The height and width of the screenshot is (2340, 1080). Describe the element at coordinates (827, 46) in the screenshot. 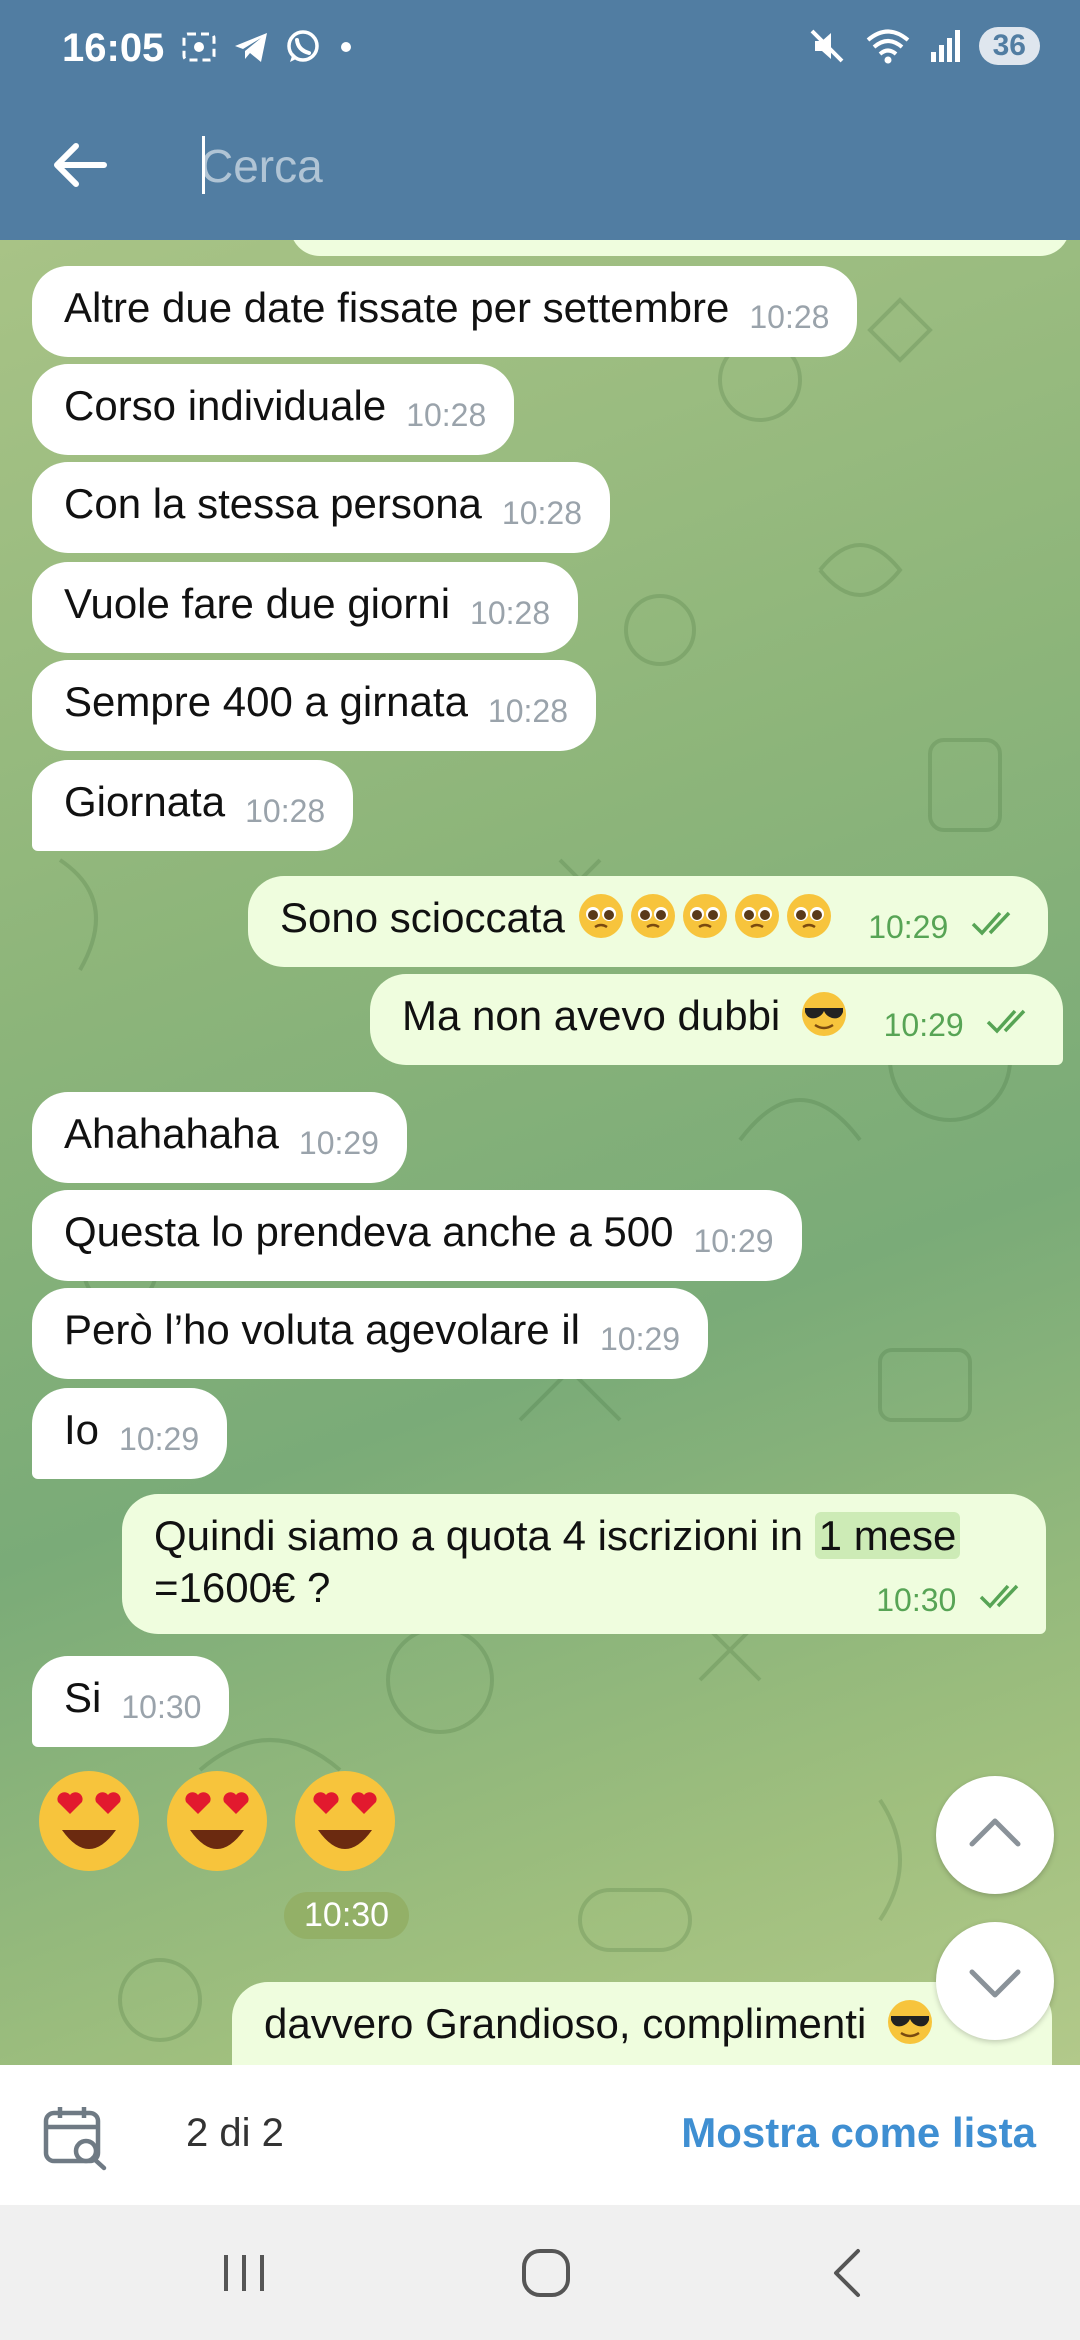

I see `mute-icon` at that location.